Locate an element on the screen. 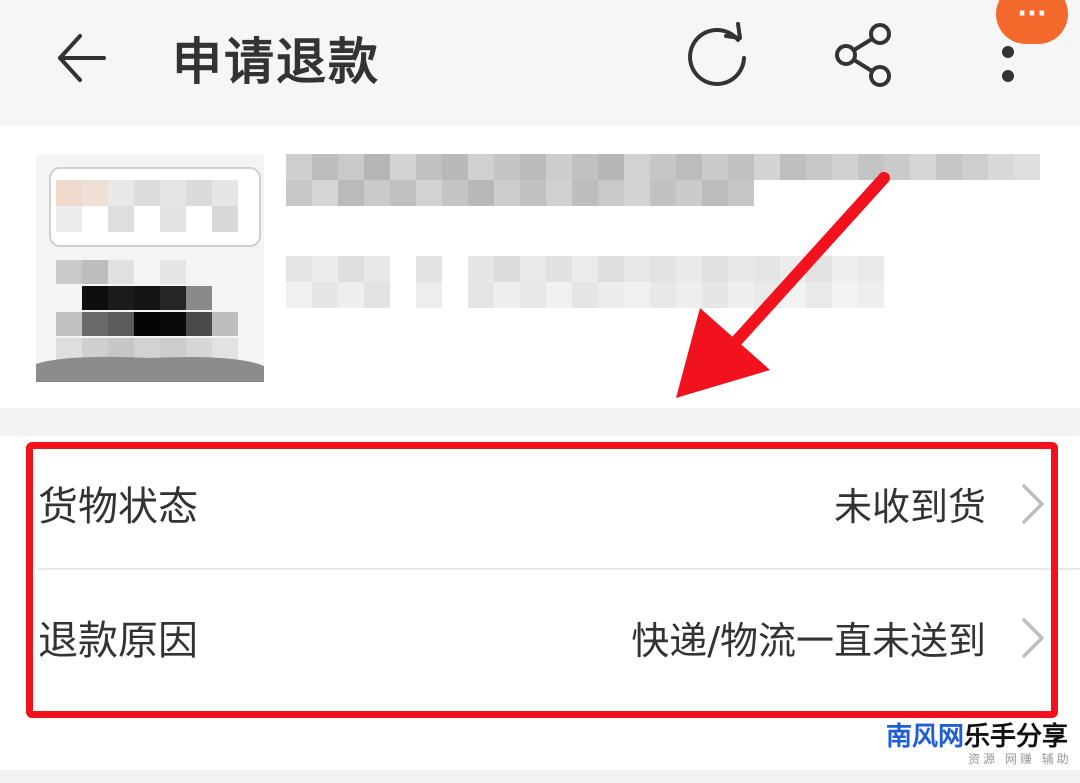 The width and height of the screenshot is (1080, 783). refund-reason-value: 快递/物流一直未送到 is located at coordinates (808, 641).